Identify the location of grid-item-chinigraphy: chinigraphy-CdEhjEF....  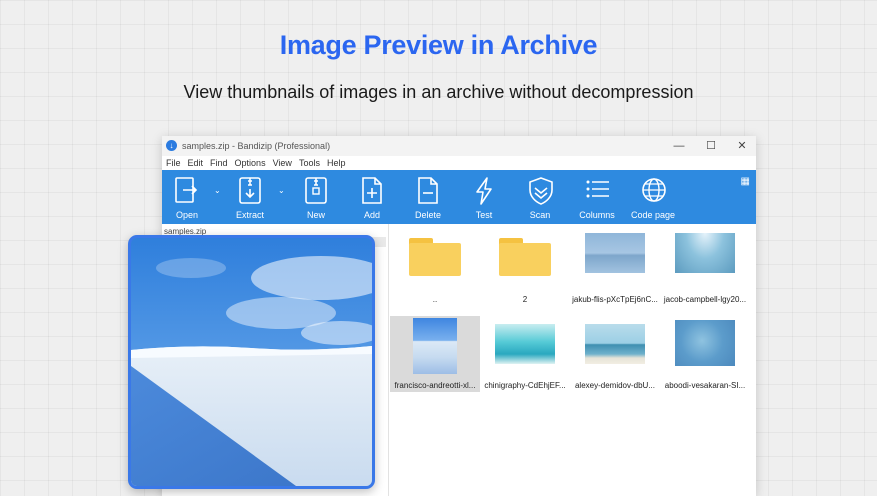
(525, 354).